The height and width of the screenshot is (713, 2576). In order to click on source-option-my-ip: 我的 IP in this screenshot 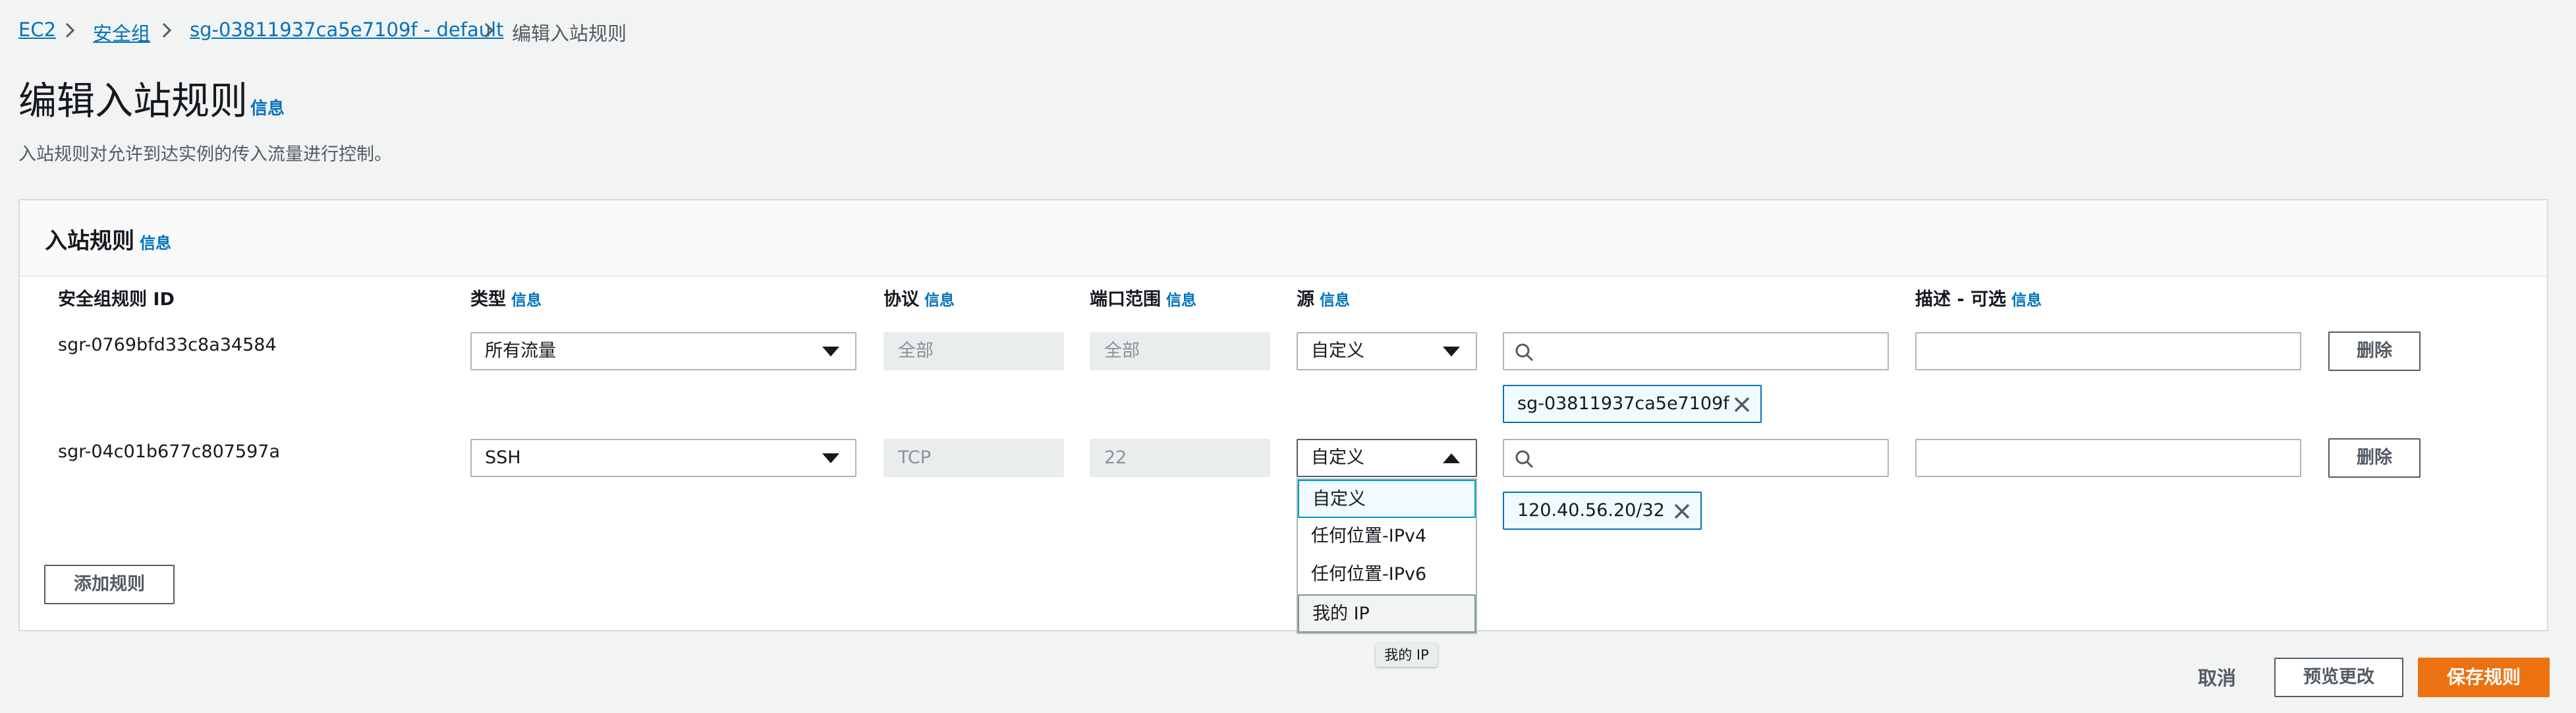, I will do `click(1387, 613)`.